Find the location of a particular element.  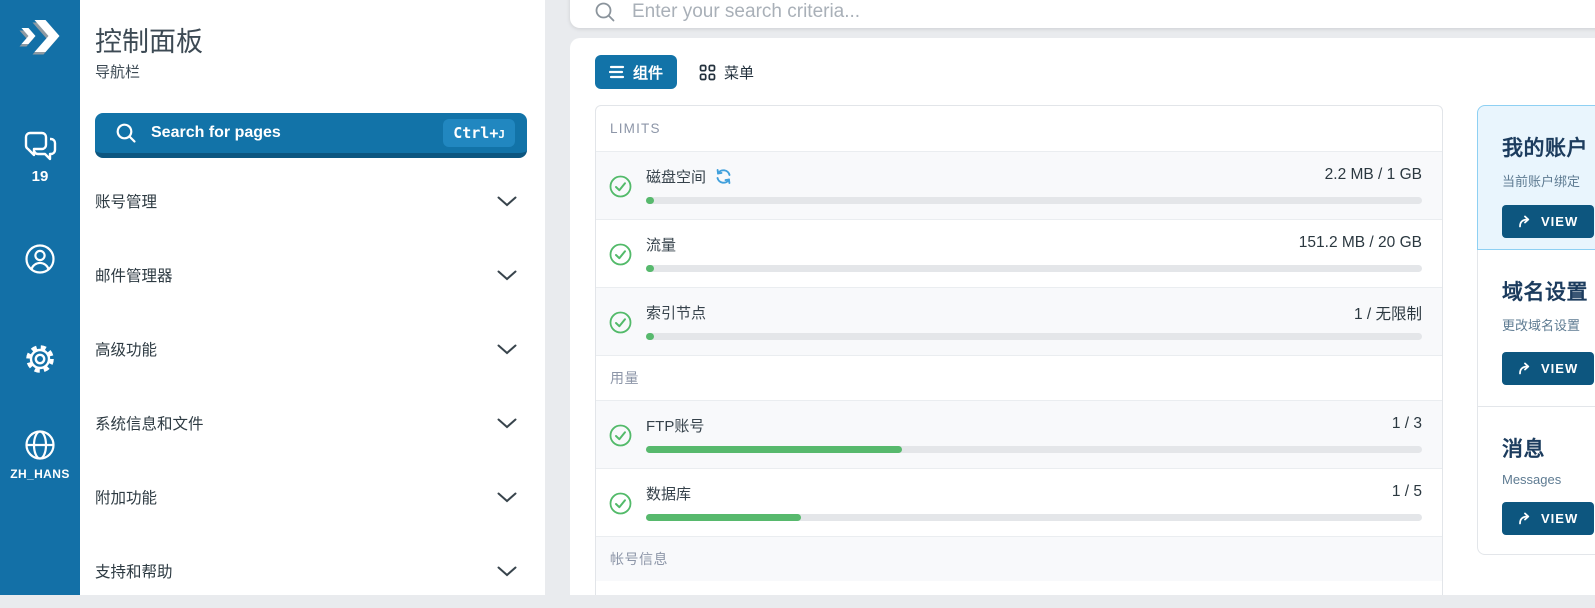

user-icon is located at coordinates (40, 259).